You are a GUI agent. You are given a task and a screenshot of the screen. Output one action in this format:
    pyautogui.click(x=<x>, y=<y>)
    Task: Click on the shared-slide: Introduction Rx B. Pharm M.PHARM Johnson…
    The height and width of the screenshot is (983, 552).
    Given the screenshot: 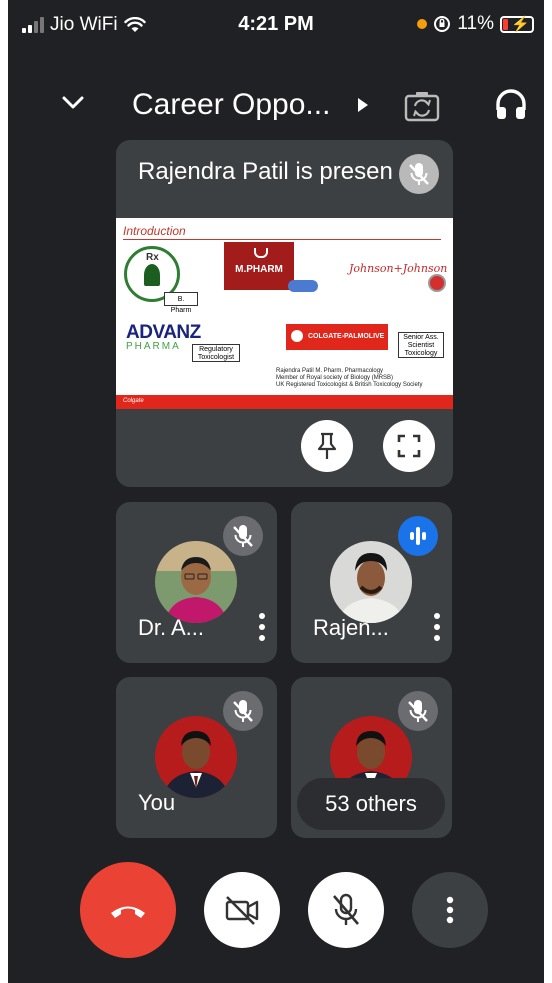 What is the action you would take?
    pyautogui.click(x=284, y=313)
    